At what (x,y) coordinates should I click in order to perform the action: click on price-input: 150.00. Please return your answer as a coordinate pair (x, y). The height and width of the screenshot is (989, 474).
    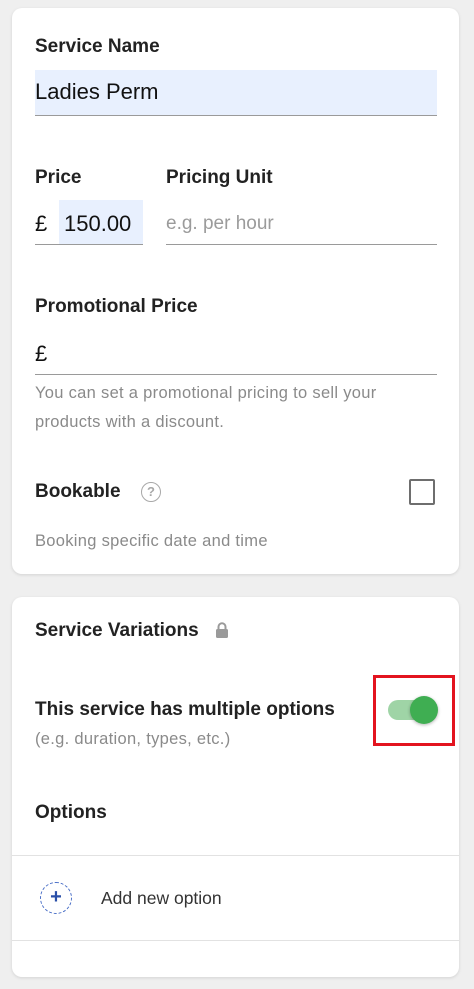
    Looking at the image, I should click on (89, 222).